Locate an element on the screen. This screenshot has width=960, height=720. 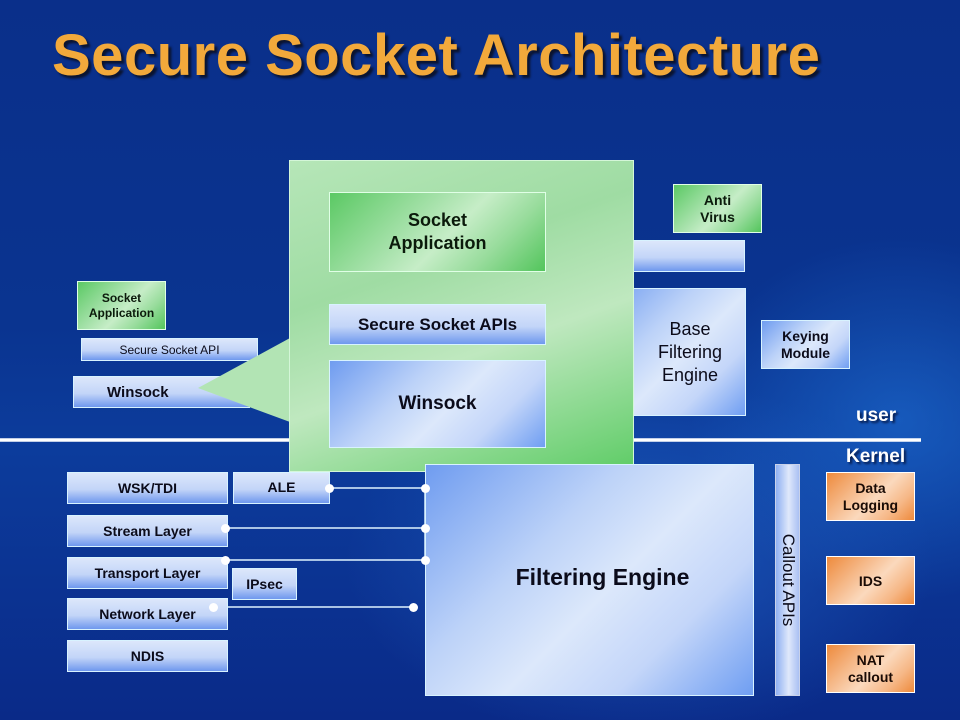
kernel-mode-label: Kernel is located at coordinates (876, 456).